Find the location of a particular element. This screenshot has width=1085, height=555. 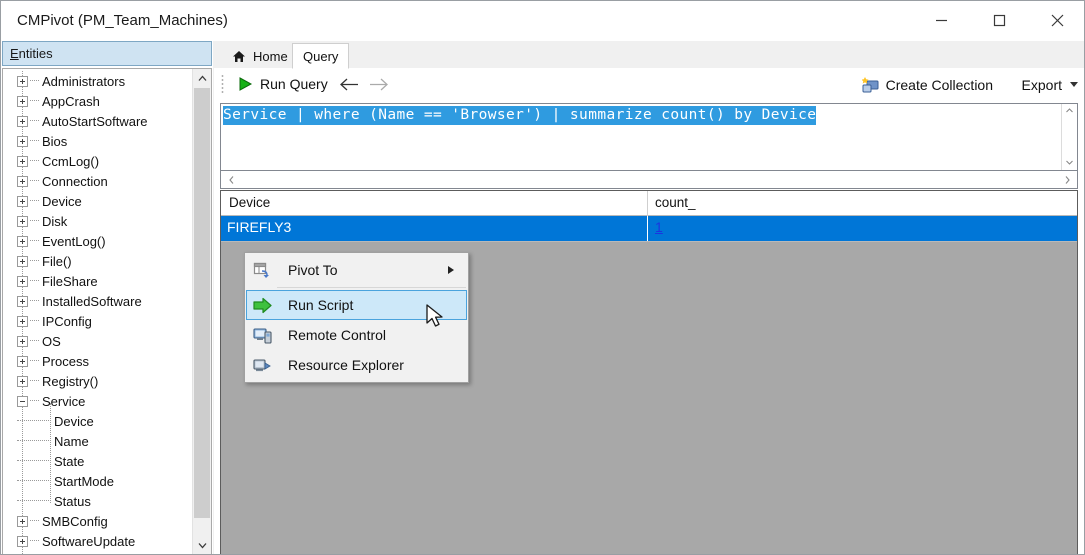

tree-item-startmode: StartMode is located at coordinates (97, 481).